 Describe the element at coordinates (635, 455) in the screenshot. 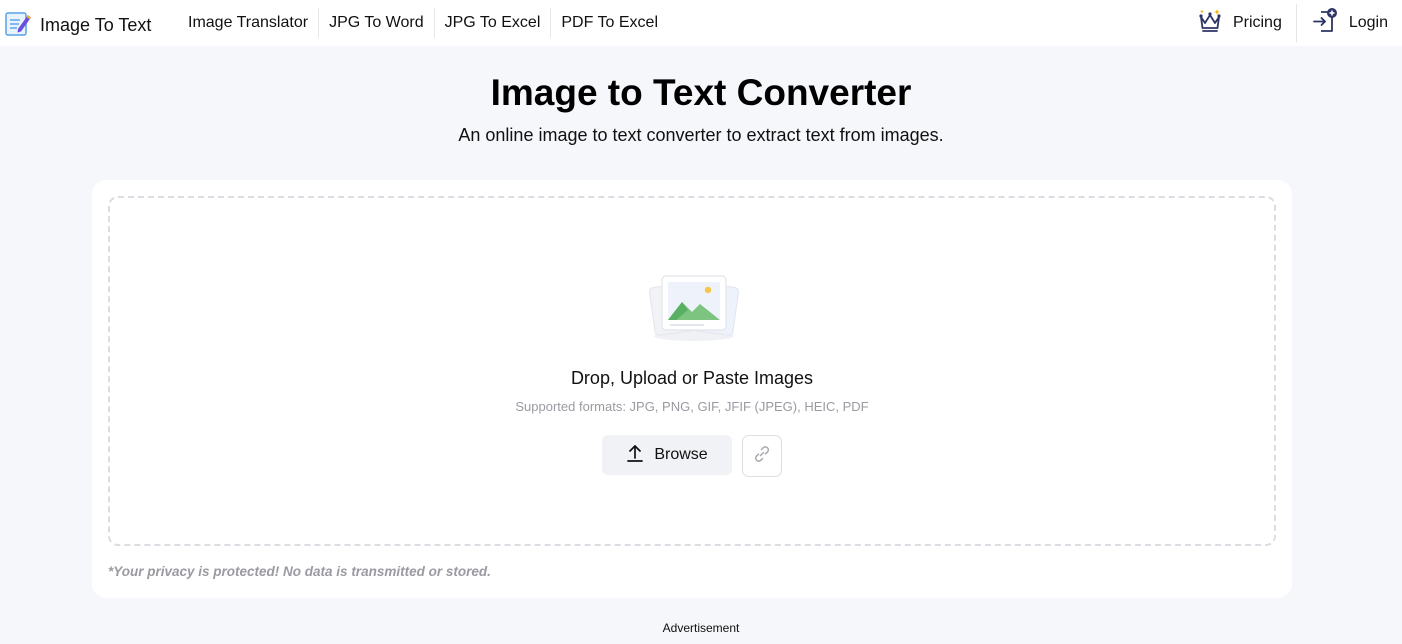

I see `upload-icon` at that location.